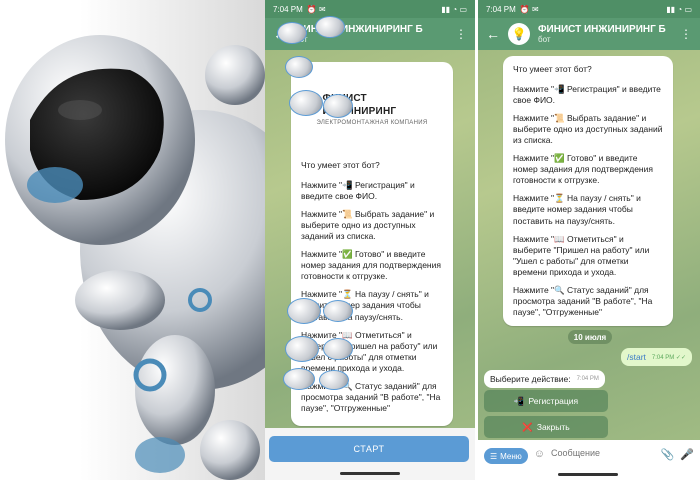 The width and height of the screenshot is (700, 480). I want to click on button-label: Закрыть, so click(553, 427).